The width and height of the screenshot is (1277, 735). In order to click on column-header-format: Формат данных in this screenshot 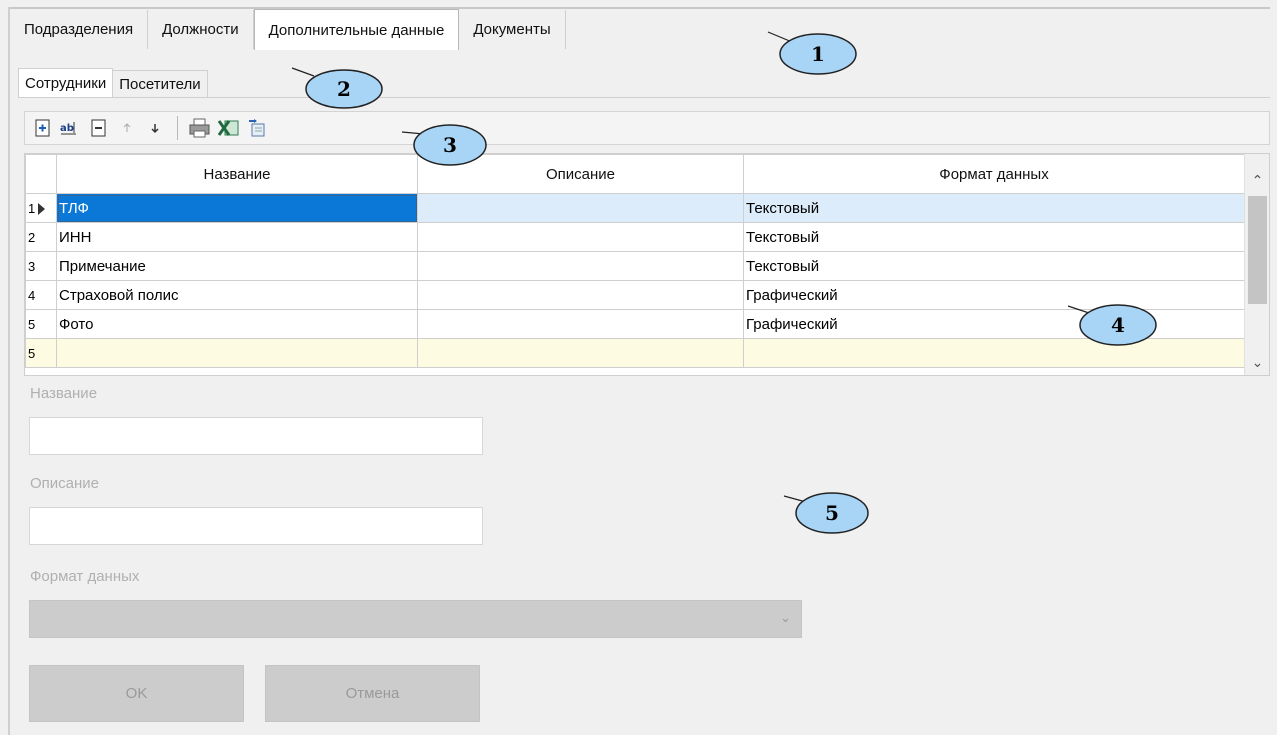, I will do `click(994, 174)`.